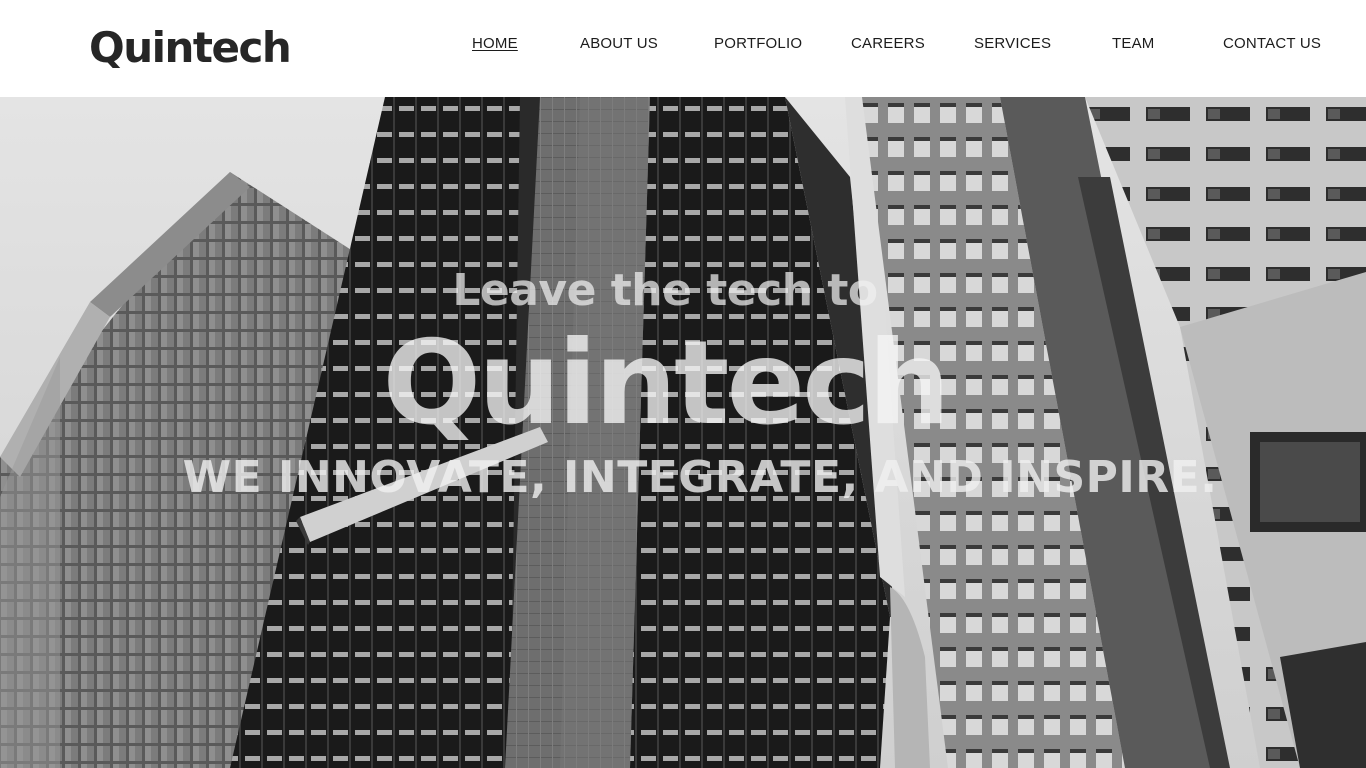 The width and height of the screenshot is (1366, 768). I want to click on nav-home: HOME, so click(495, 44).